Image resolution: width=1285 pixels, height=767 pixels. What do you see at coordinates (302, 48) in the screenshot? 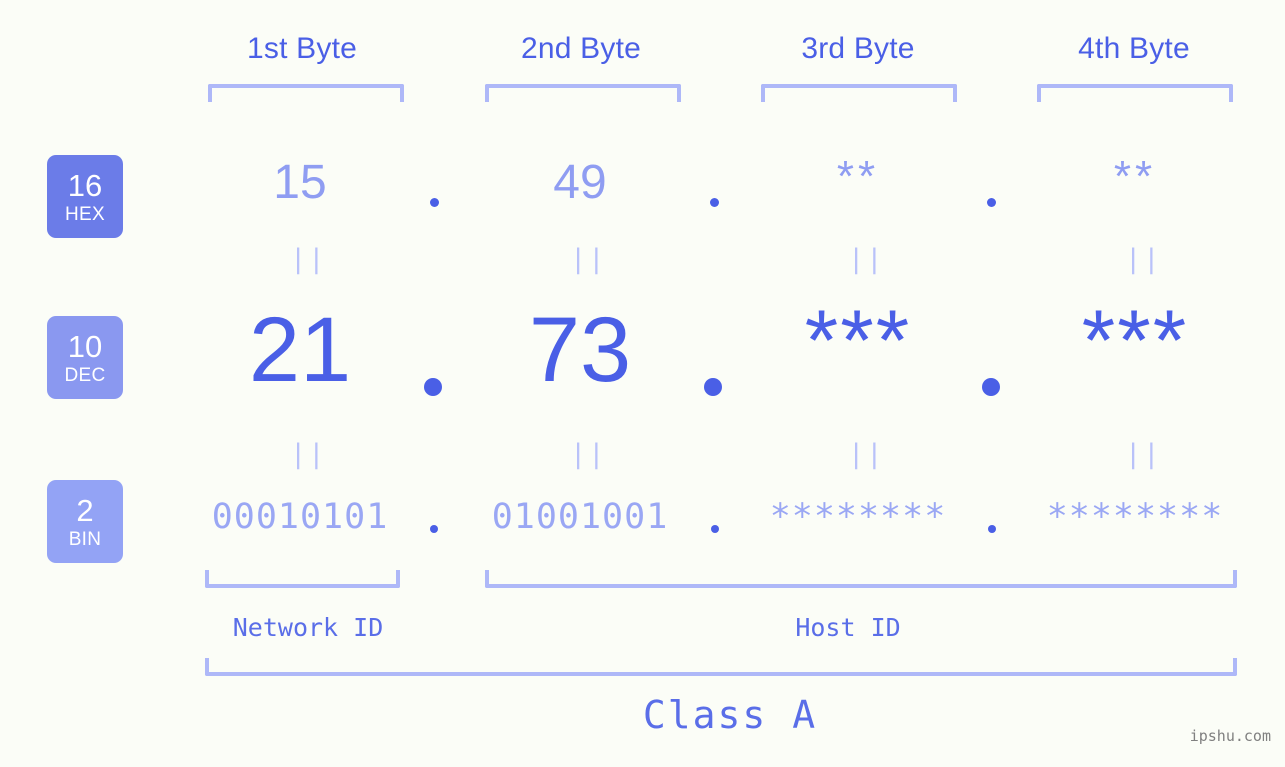
I see `byte-header-1: 1st Byte` at bounding box center [302, 48].